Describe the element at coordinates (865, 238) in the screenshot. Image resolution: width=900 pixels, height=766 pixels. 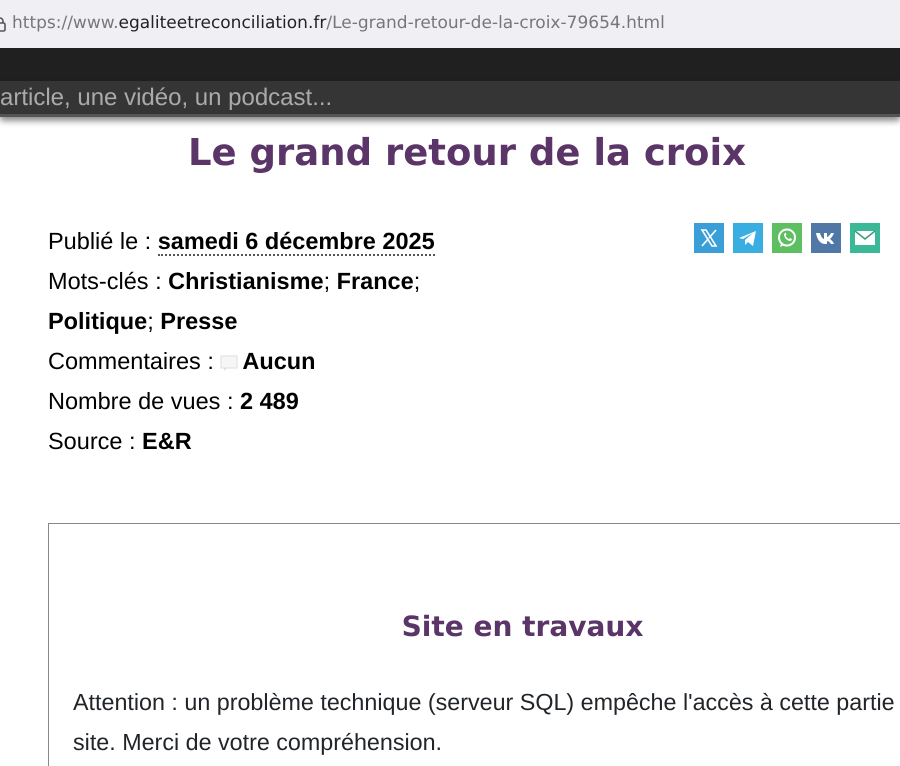
I see `envelope-icon` at that location.